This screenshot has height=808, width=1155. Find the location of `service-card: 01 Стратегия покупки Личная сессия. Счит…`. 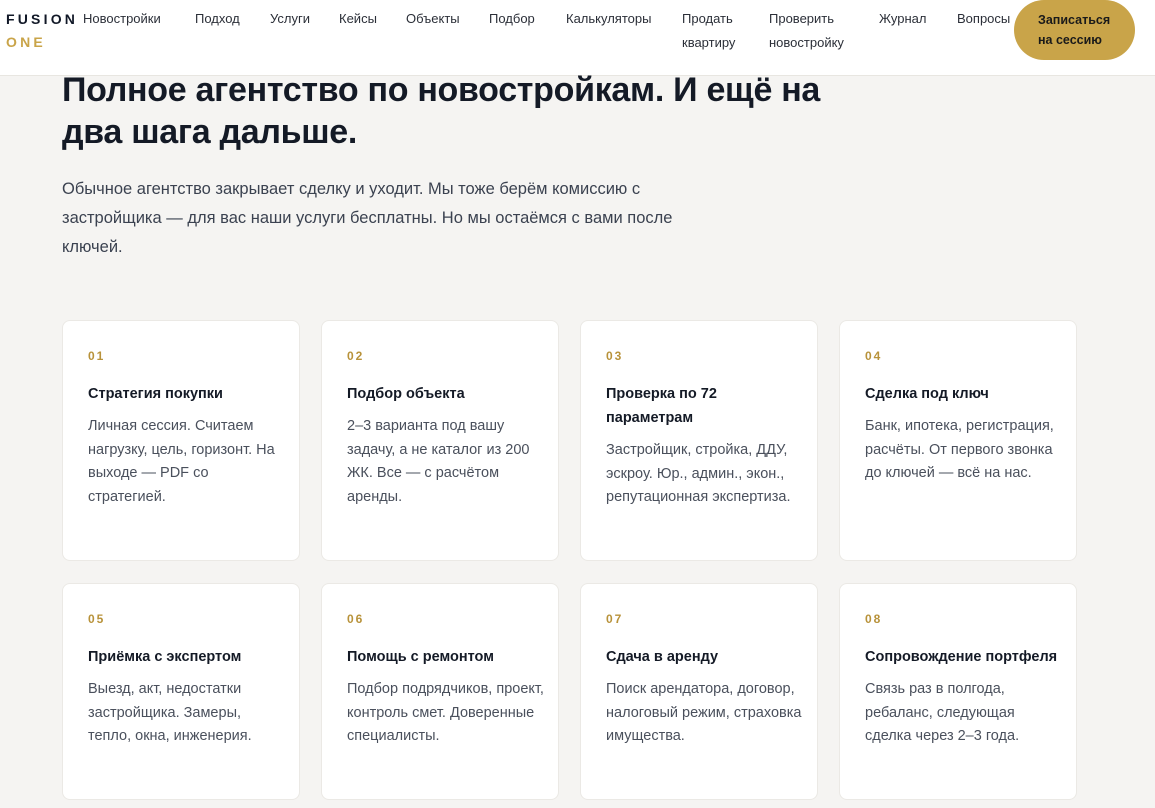

service-card: 01 Стратегия покупки Личная сессия. Счит… is located at coordinates (181, 440).